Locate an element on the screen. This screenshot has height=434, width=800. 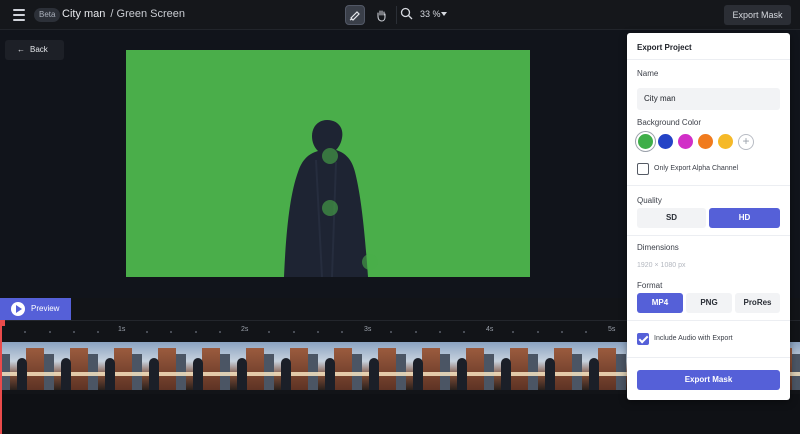
ruler-label: 5s is located at coordinates (612, 329).